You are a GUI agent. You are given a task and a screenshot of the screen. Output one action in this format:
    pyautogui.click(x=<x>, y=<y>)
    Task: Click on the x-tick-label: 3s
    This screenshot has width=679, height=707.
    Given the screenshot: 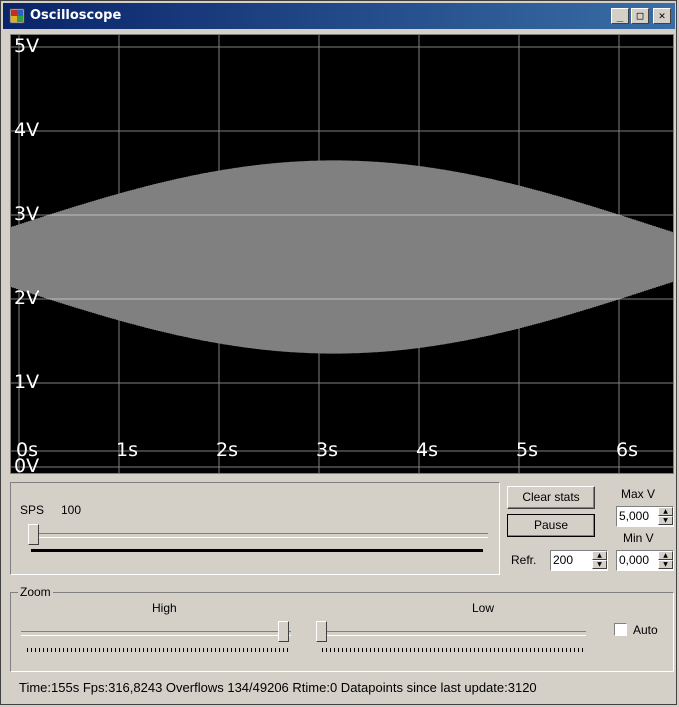 What is the action you would take?
    pyautogui.click(x=327, y=450)
    